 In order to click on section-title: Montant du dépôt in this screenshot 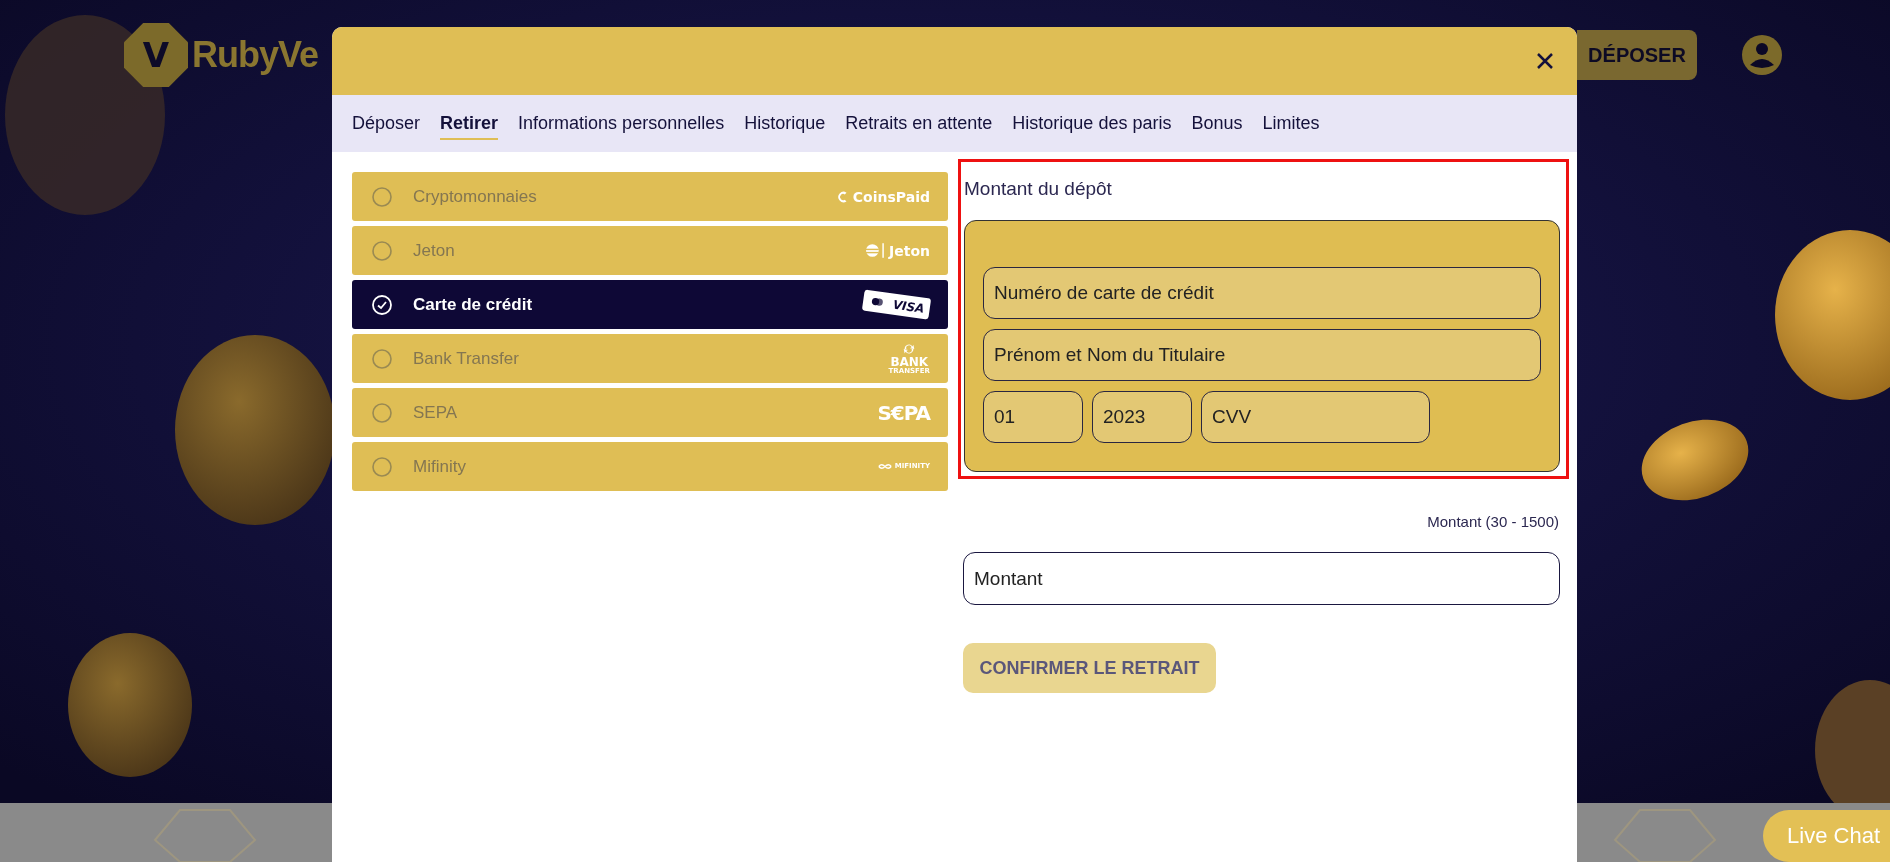, I will do `click(1038, 189)`.